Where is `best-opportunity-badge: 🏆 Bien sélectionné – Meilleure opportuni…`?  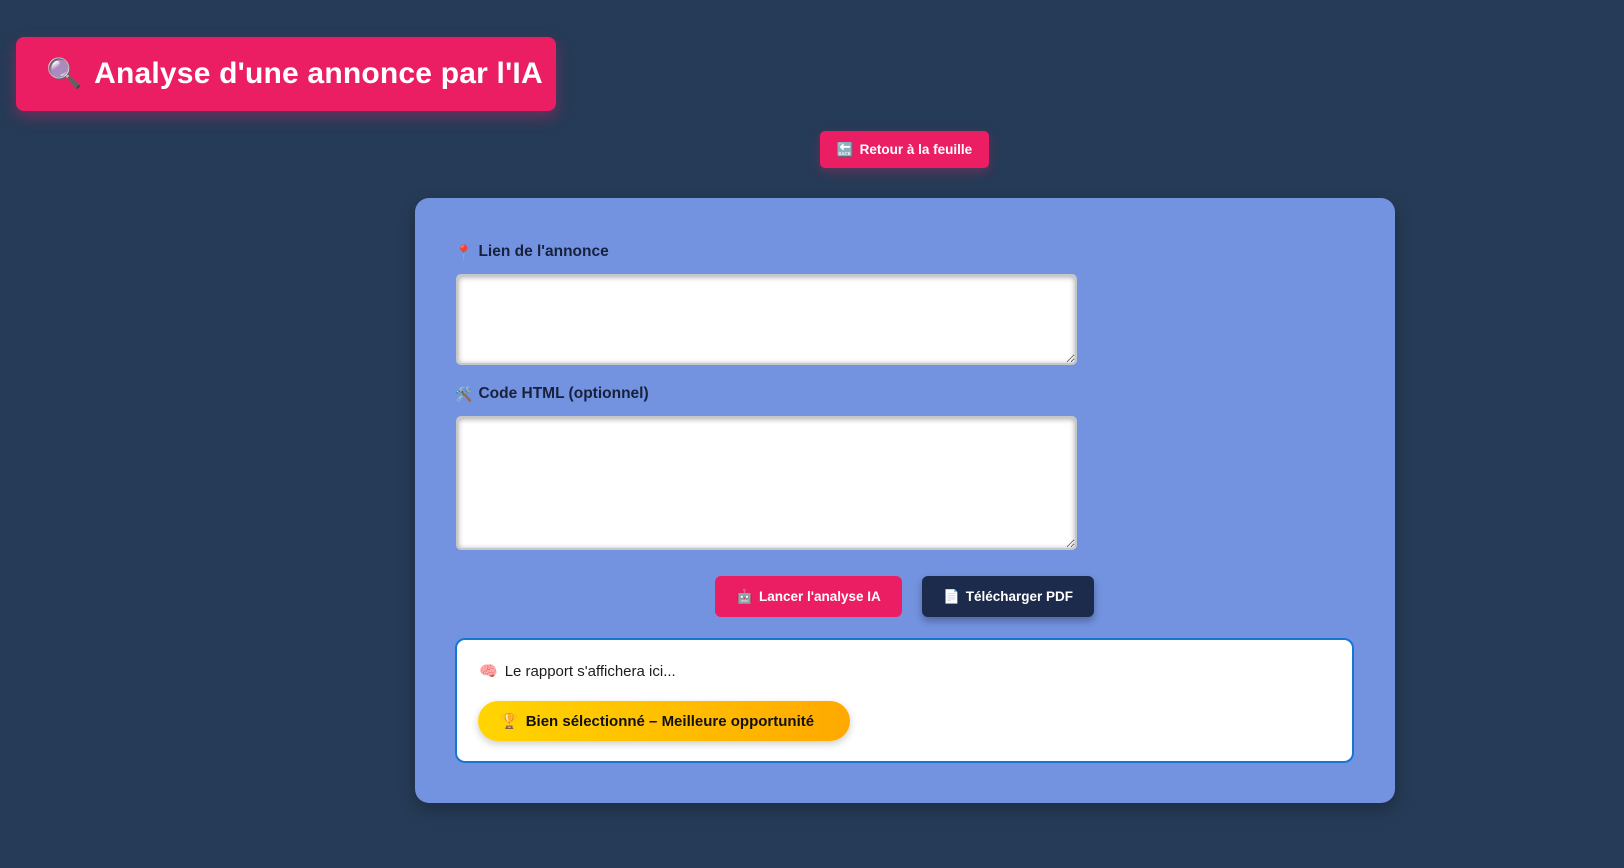
best-opportunity-badge: 🏆 Bien sélectionné – Meilleure opportuni… is located at coordinates (664, 721).